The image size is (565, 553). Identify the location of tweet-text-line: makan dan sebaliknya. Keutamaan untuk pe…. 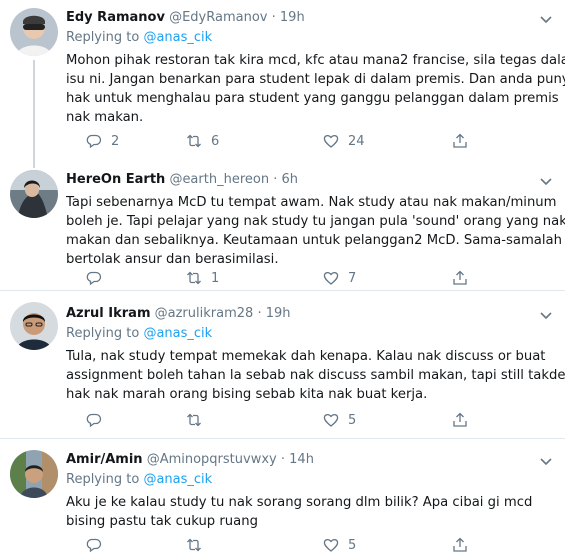
(314, 240).